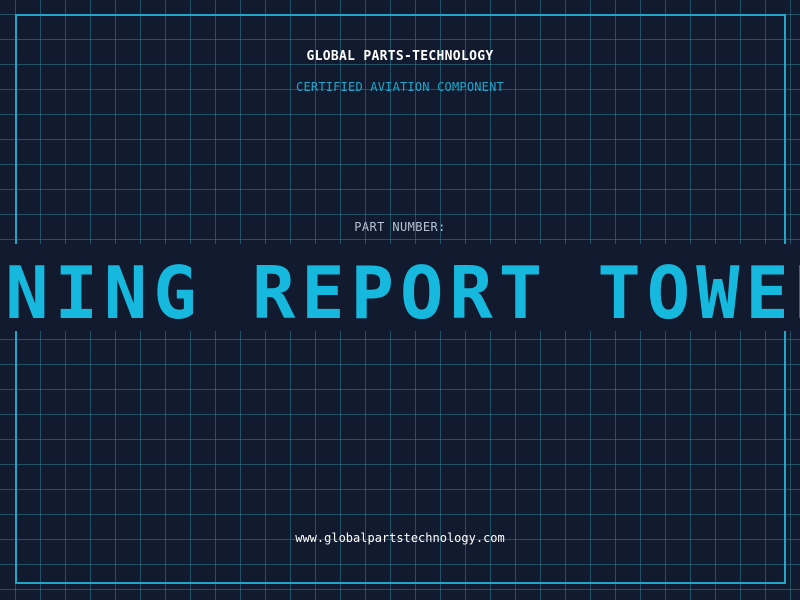  Describe the element at coordinates (400, 87) in the screenshot. I see `certification-subtitle: CERTIFIED AVIATION COMPONENT` at that location.